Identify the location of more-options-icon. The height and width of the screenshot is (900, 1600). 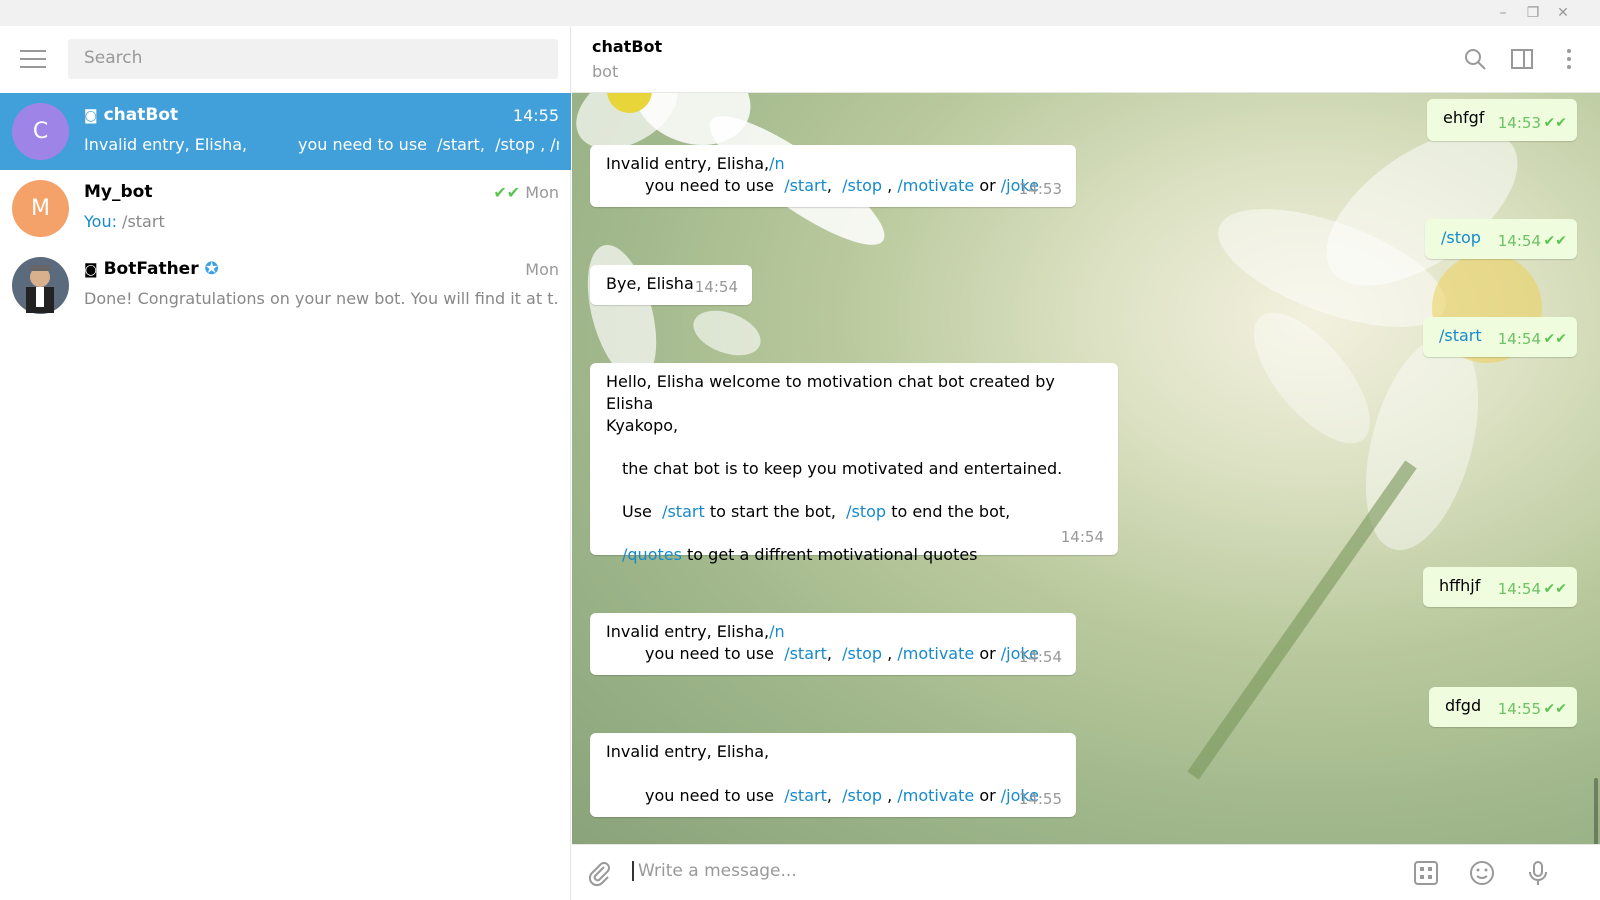
(1569, 59).